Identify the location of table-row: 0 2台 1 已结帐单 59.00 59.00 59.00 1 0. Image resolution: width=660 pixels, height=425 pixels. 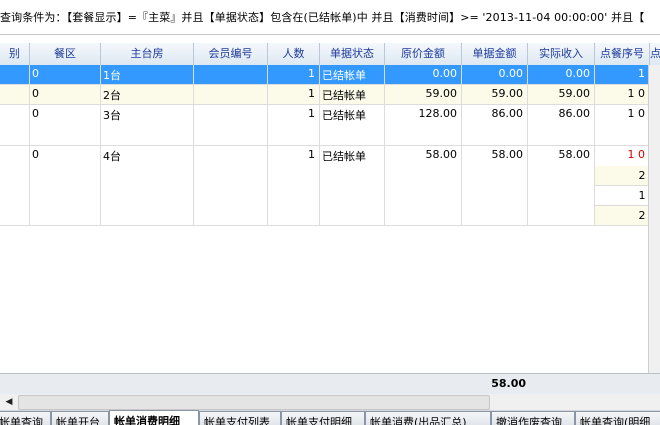
(330, 95).